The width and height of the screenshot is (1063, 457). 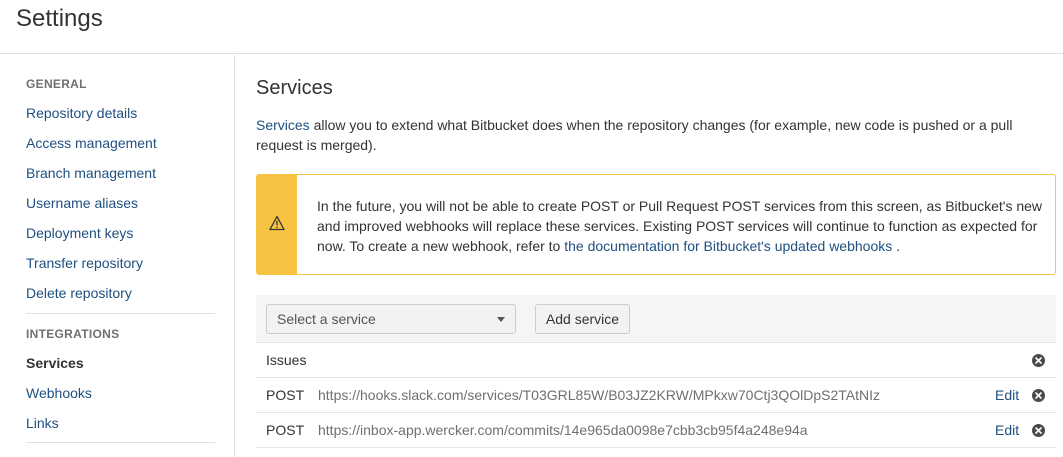 I want to click on sidebar-item-repository-details: Repository details, so click(x=81, y=113).